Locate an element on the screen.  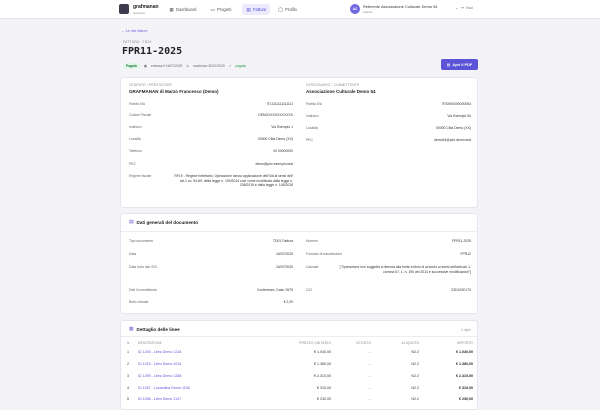
line-description: ID 1268 - Libro Demo 1137 is located at coordinates (159, 399).